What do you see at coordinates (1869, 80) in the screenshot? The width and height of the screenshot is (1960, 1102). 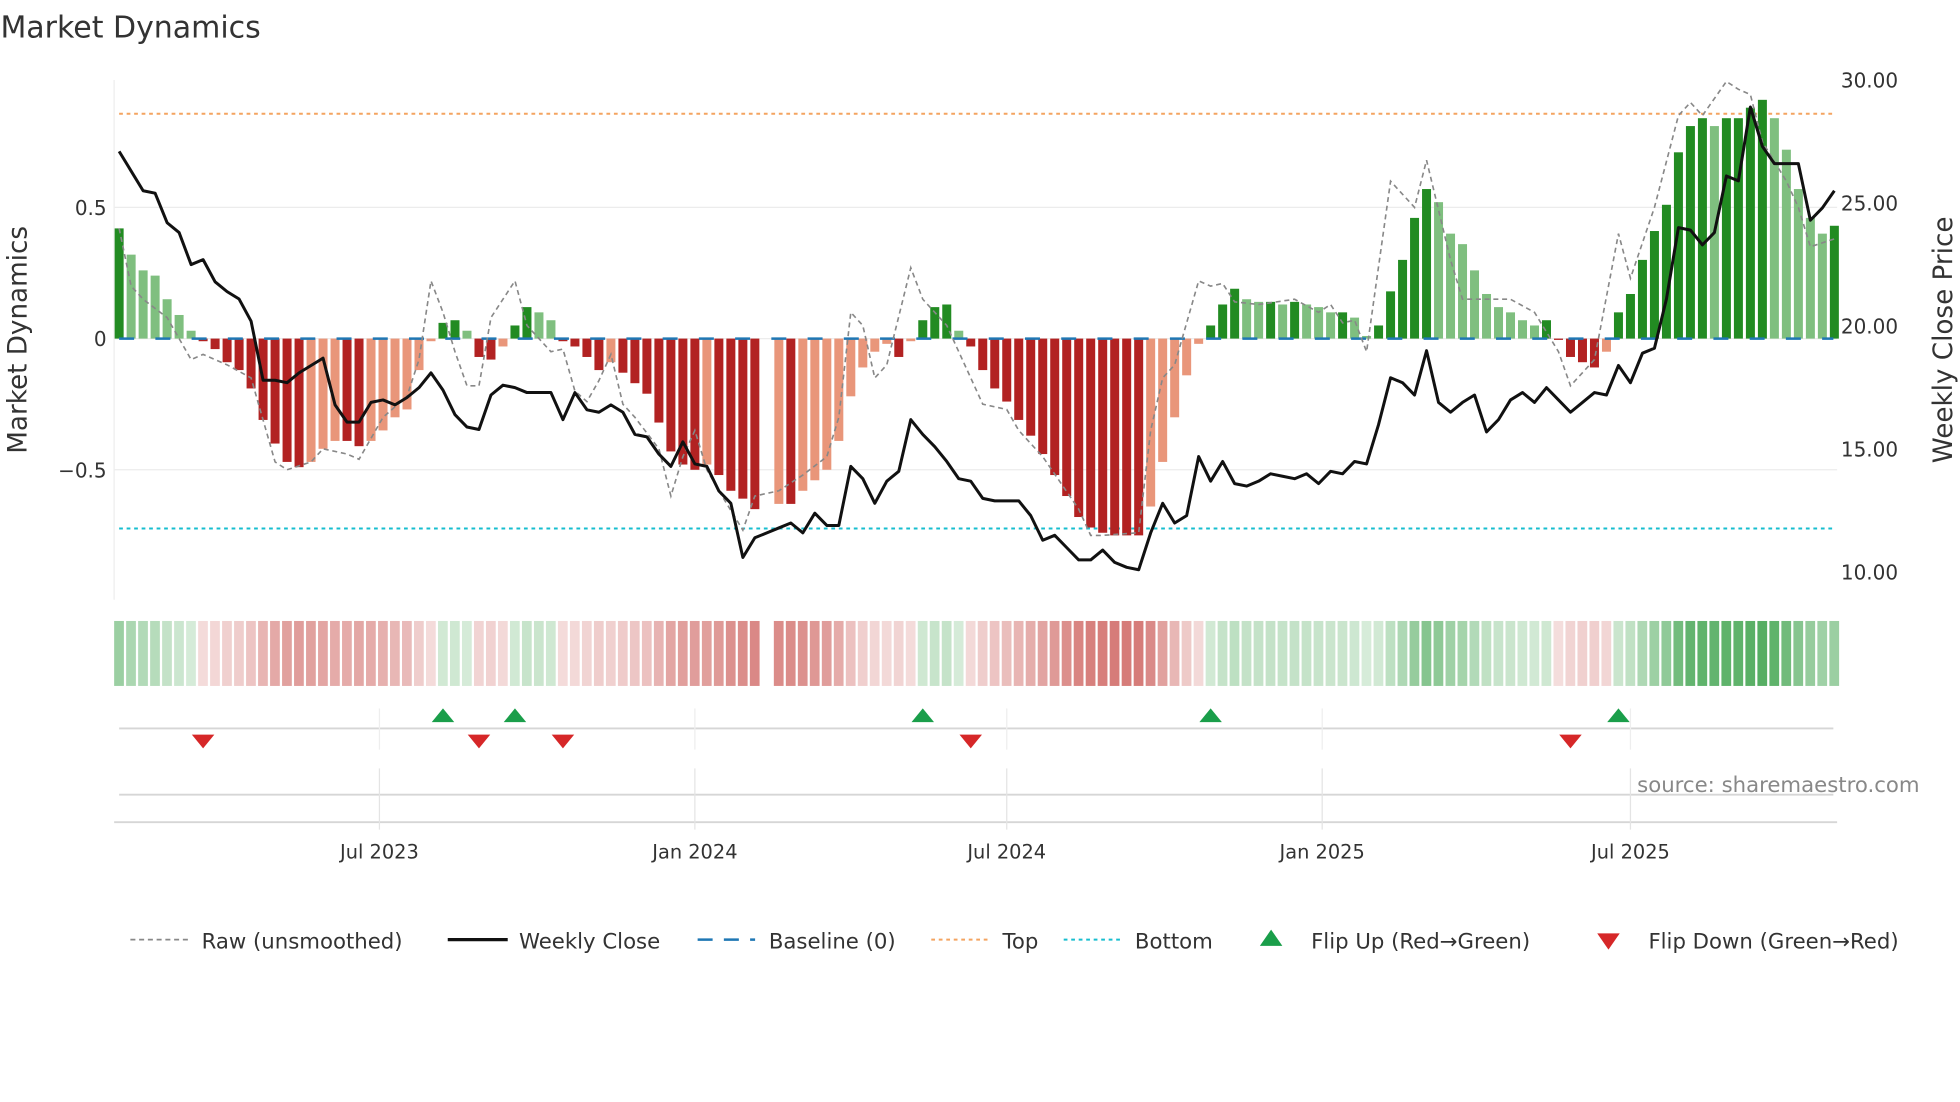 I see `y2-tick-label: 30.00` at bounding box center [1869, 80].